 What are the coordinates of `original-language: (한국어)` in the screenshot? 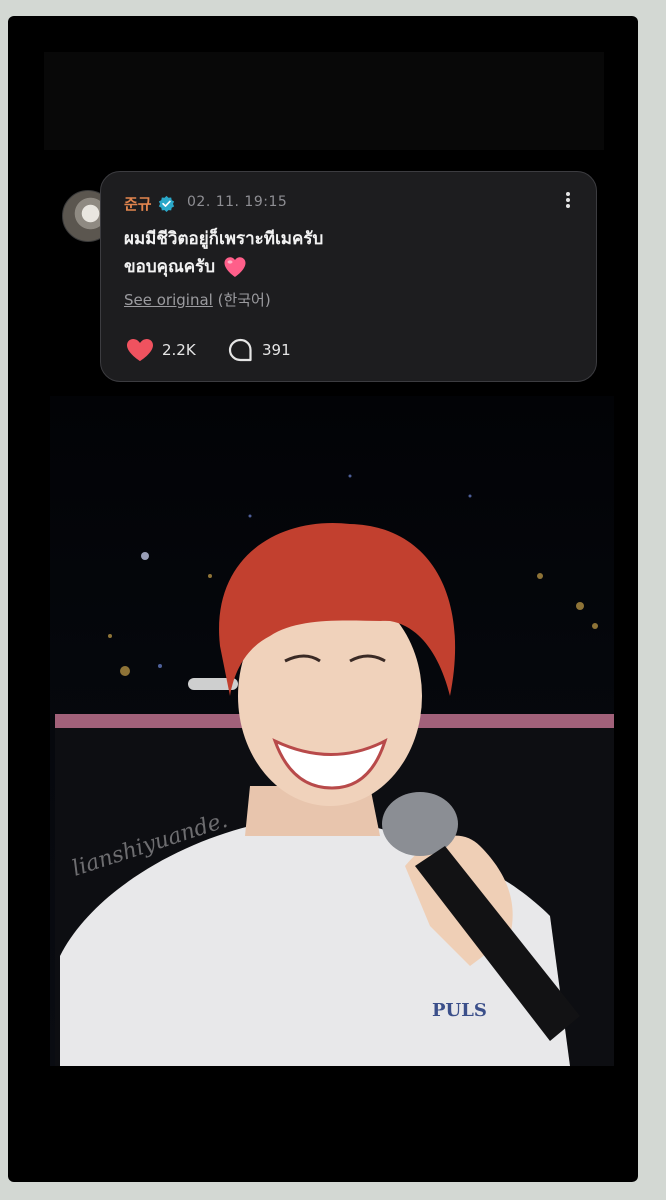 It's located at (244, 300).